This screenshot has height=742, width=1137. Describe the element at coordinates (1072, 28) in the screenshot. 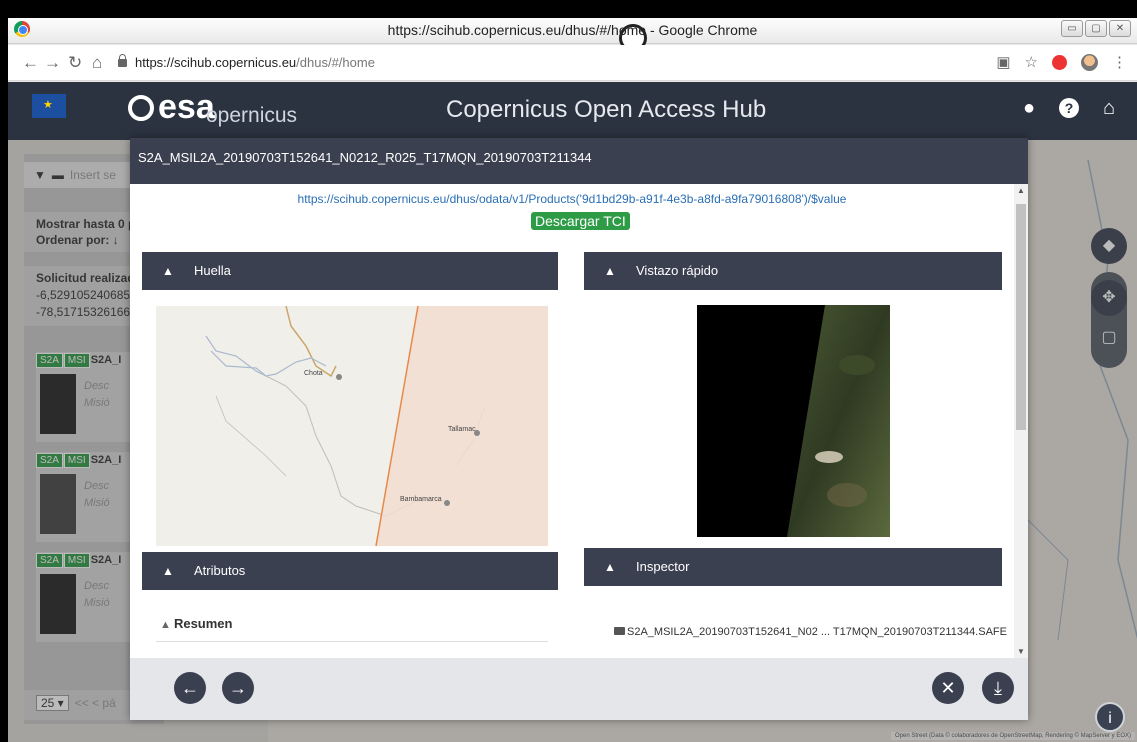

I see `minimize-button: ▭` at that location.